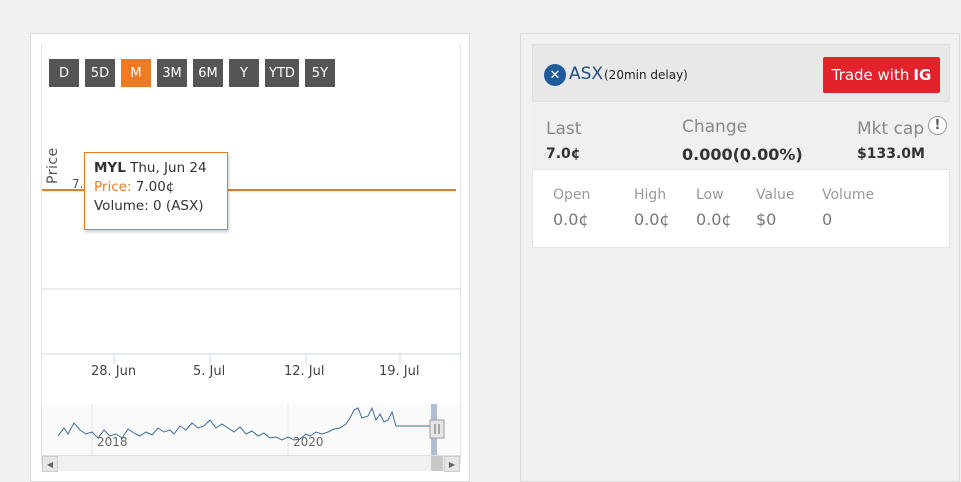  What do you see at coordinates (891, 154) in the screenshot?
I see `mktcap-value: $133.0M` at bounding box center [891, 154].